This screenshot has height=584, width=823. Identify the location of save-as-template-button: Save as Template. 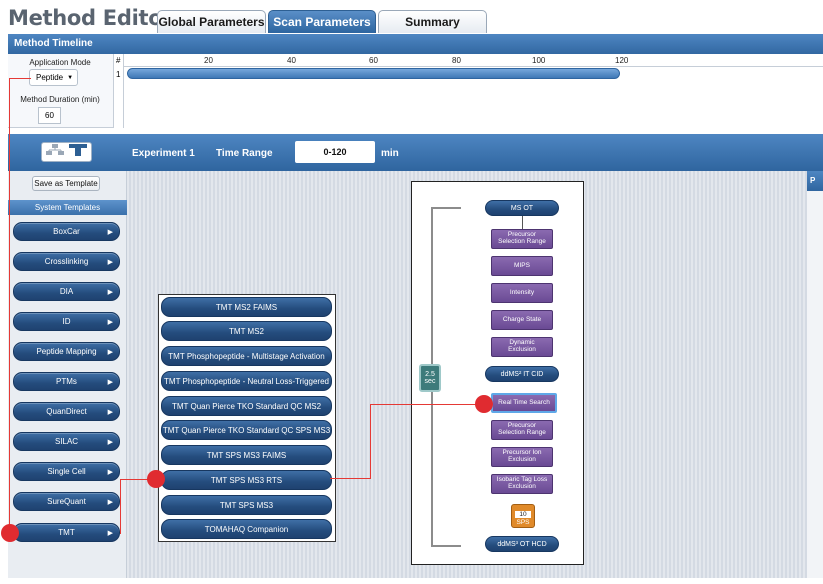
(66, 183).